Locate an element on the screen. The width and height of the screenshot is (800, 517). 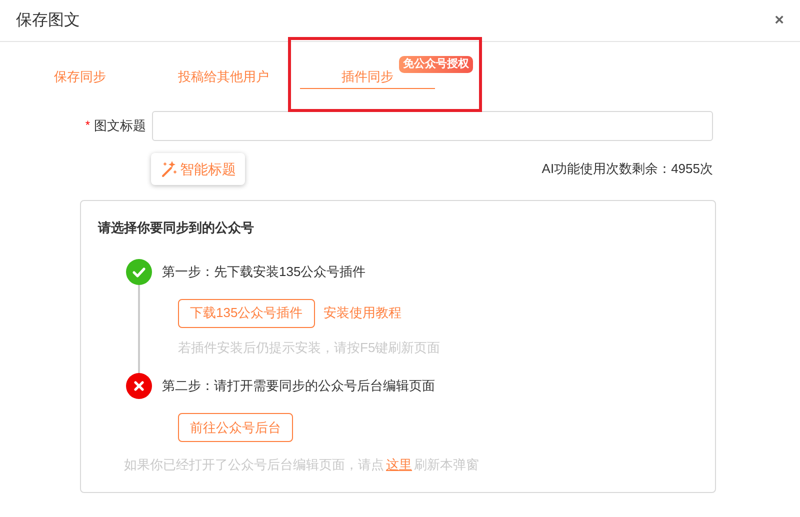
magic-wand-icon is located at coordinates (169, 169).